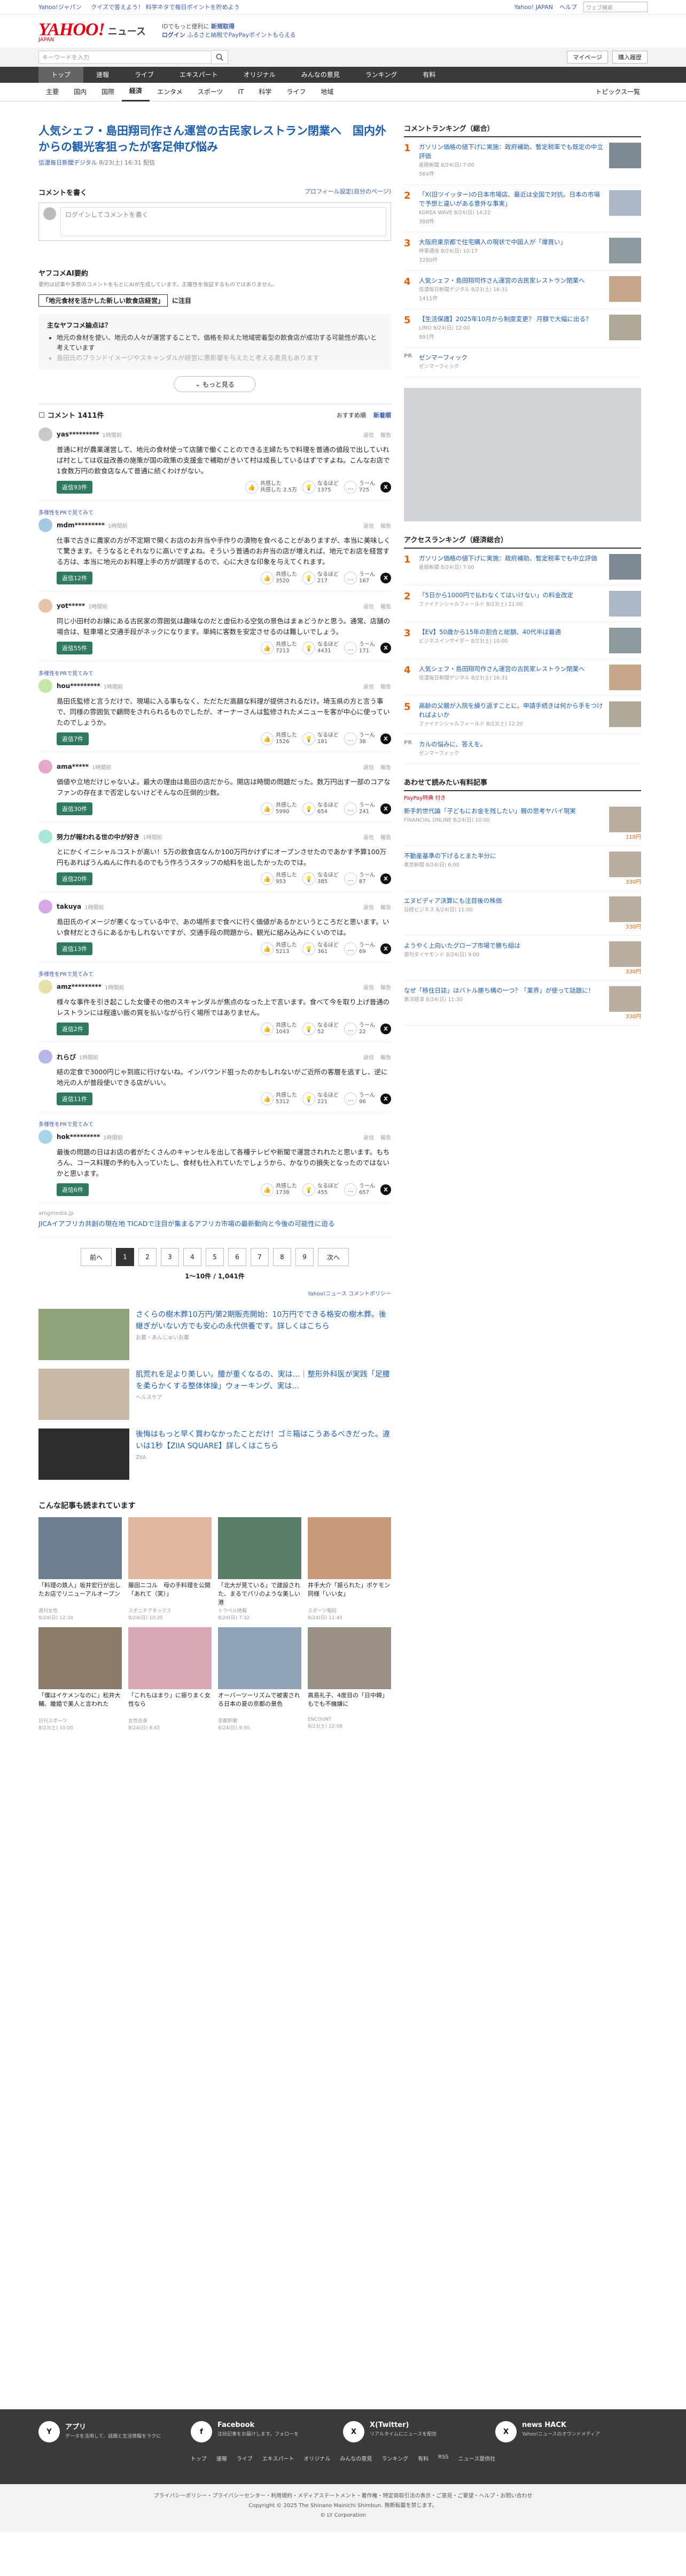 This screenshot has width=686, height=2576. I want to click on topics-list-link: トピックス一覧, so click(618, 92).